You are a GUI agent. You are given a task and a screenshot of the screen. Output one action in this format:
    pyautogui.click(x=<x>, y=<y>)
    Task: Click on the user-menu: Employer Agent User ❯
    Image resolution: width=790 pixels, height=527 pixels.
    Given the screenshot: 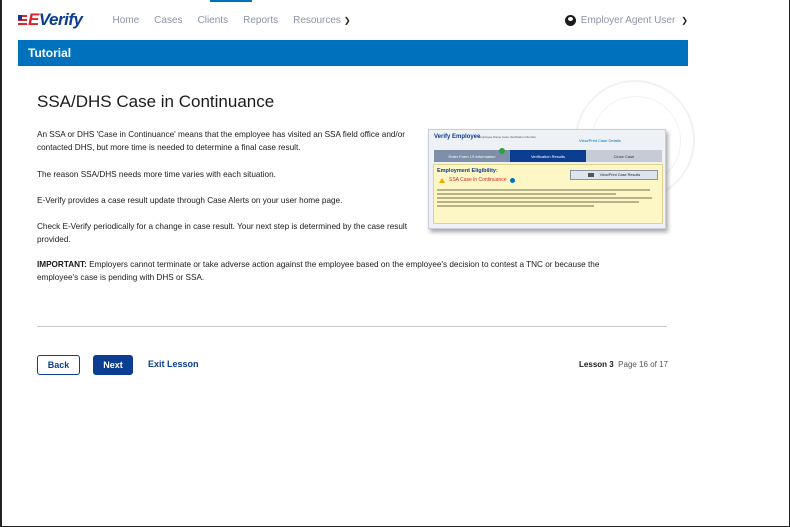 What is the action you would take?
    pyautogui.click(x=626, y=20)
    